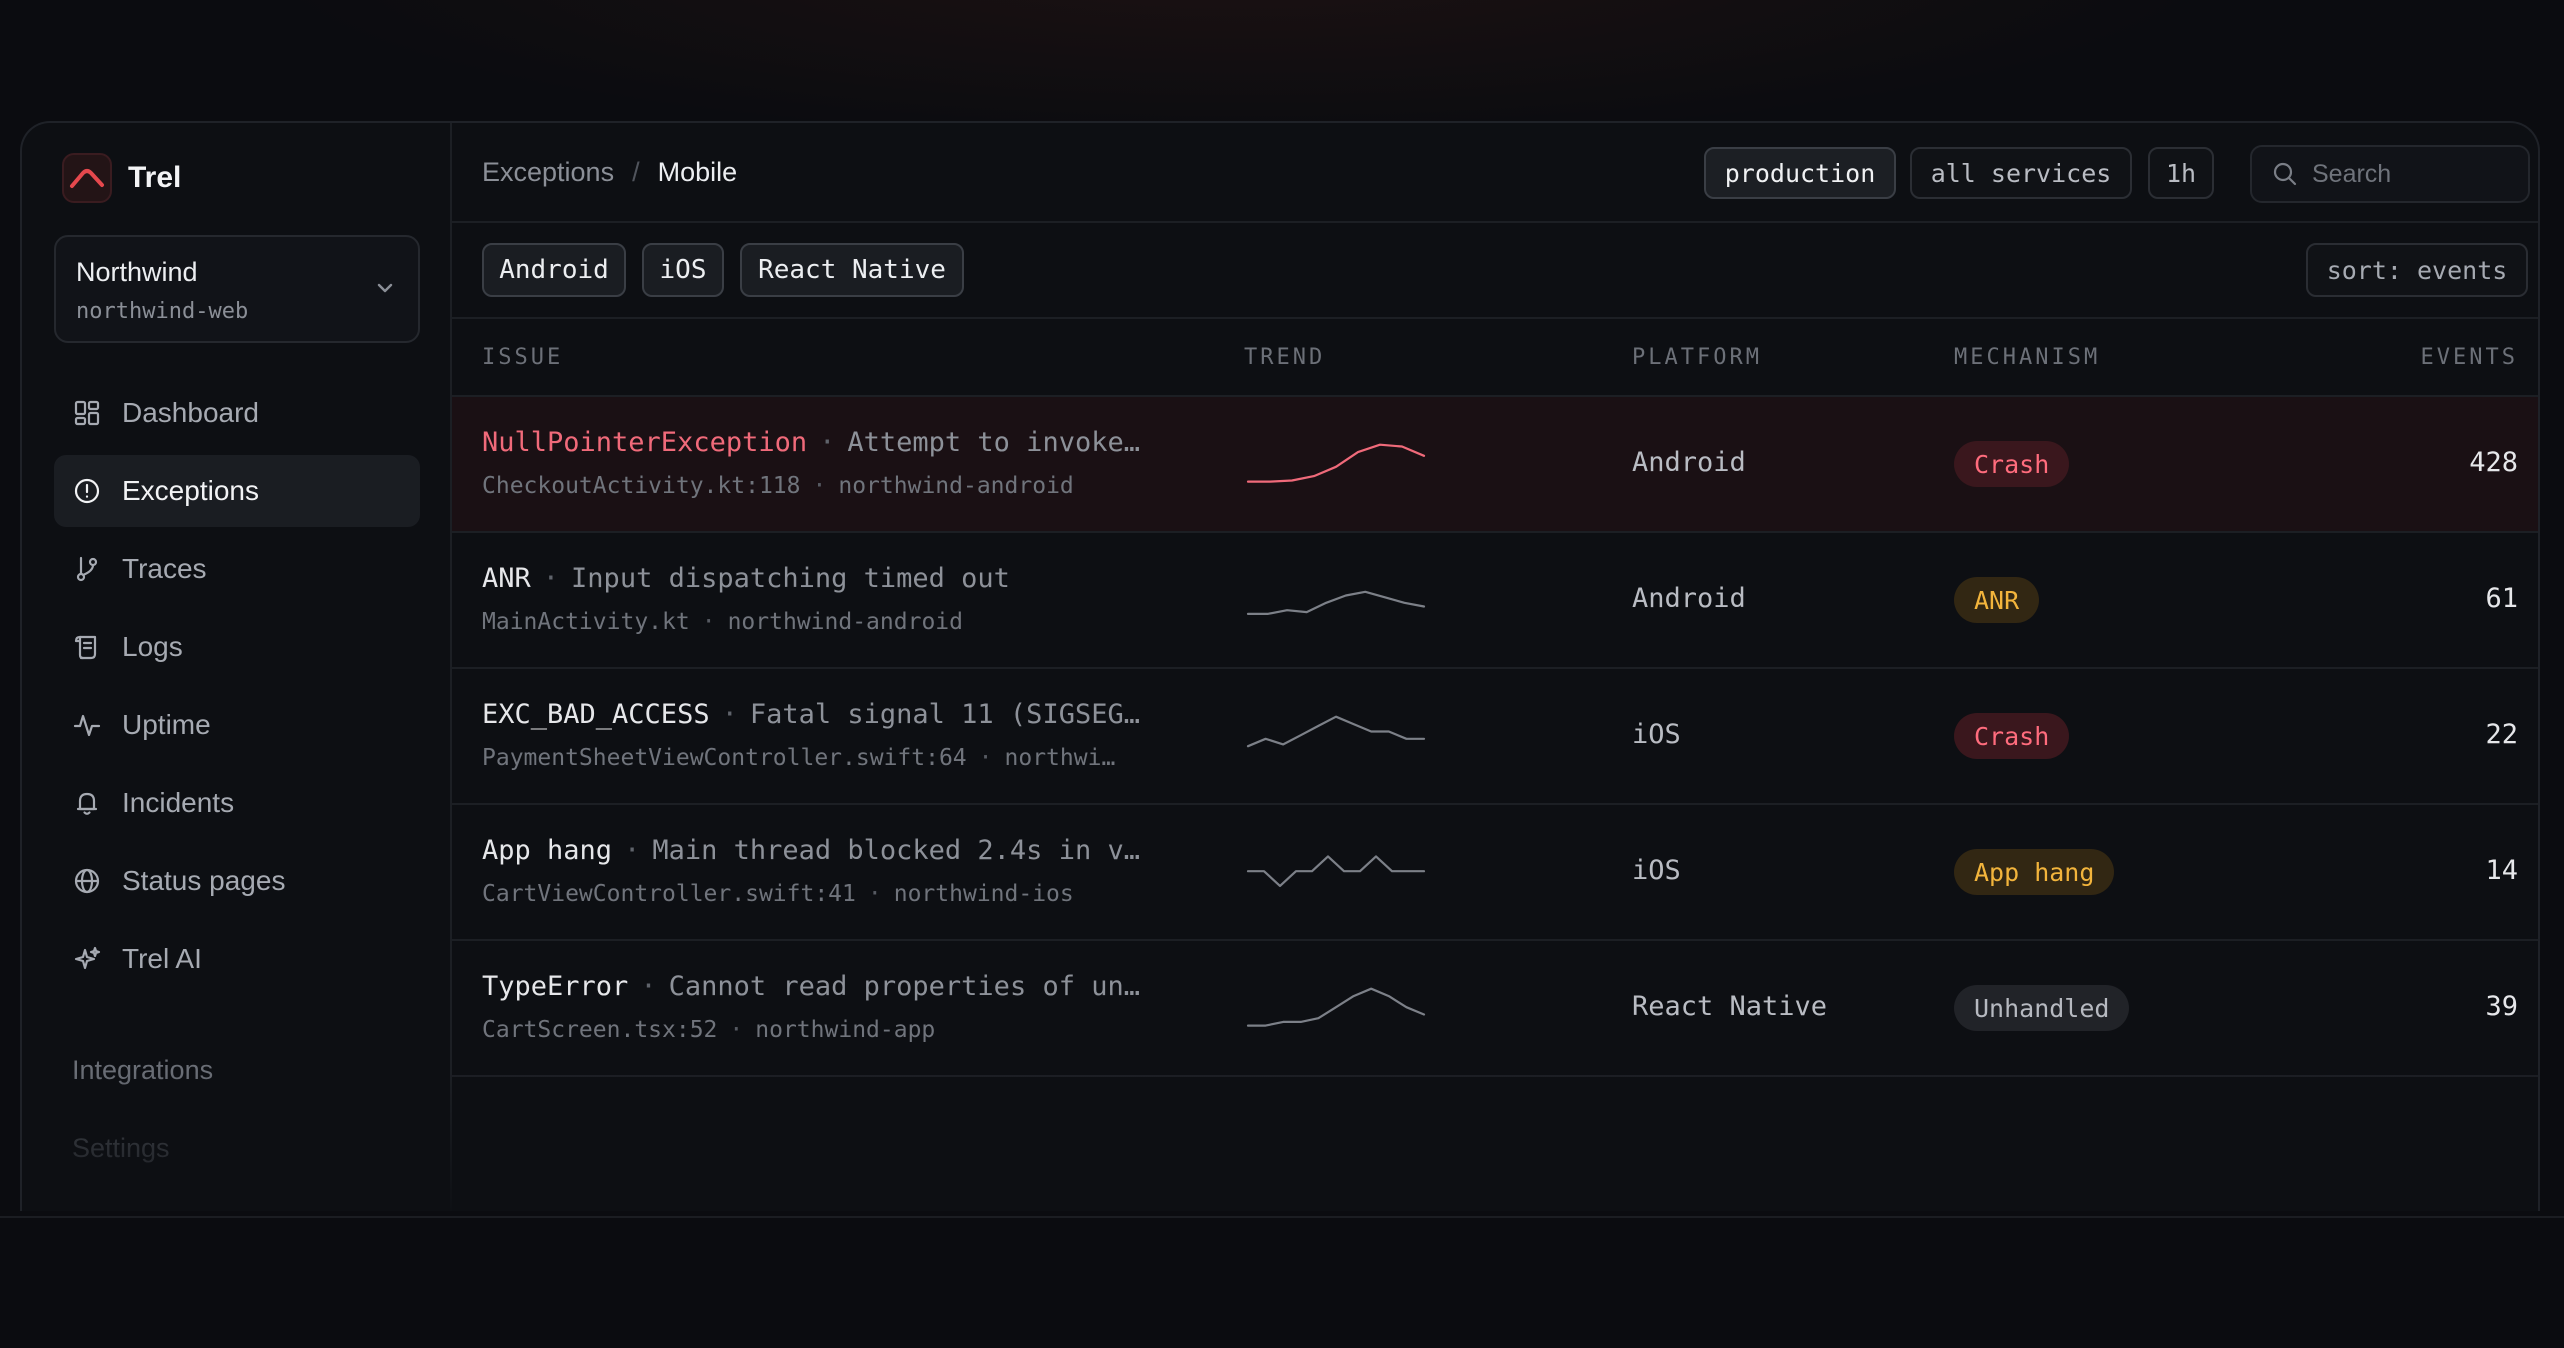 This screenshot has width=2564, height=1348. What do you see at coordinates (190, 490) in the screenshot?
I see `sidebar-item-label: Exceptions` at bounding box center [190, 490].